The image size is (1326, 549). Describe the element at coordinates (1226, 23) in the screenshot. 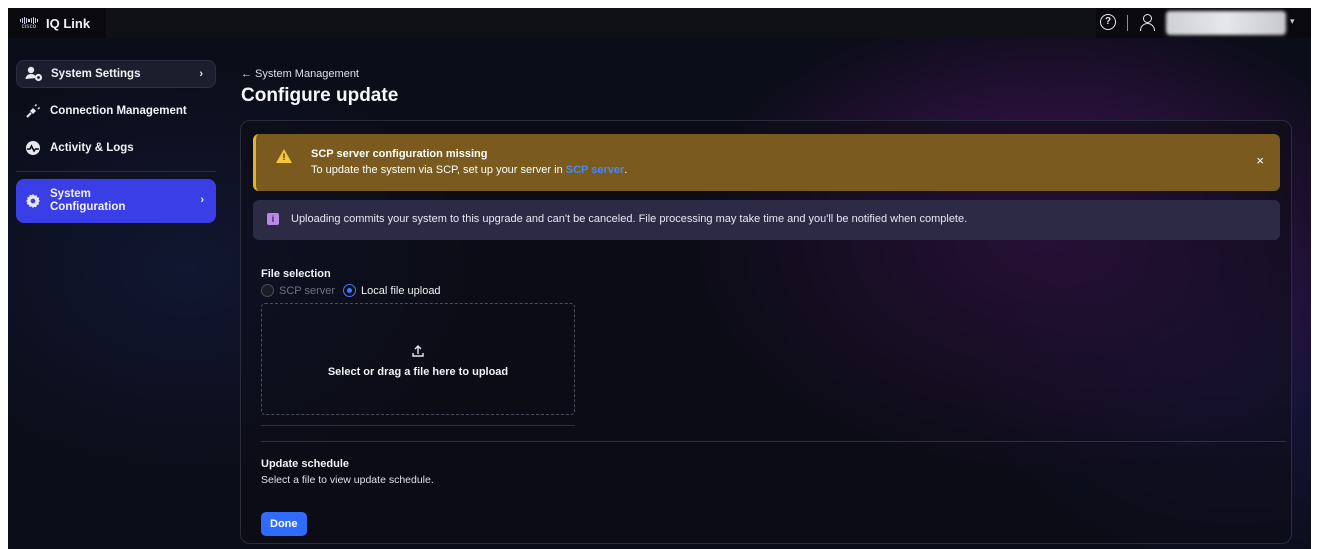

I see `user-name-redacted` at that location.